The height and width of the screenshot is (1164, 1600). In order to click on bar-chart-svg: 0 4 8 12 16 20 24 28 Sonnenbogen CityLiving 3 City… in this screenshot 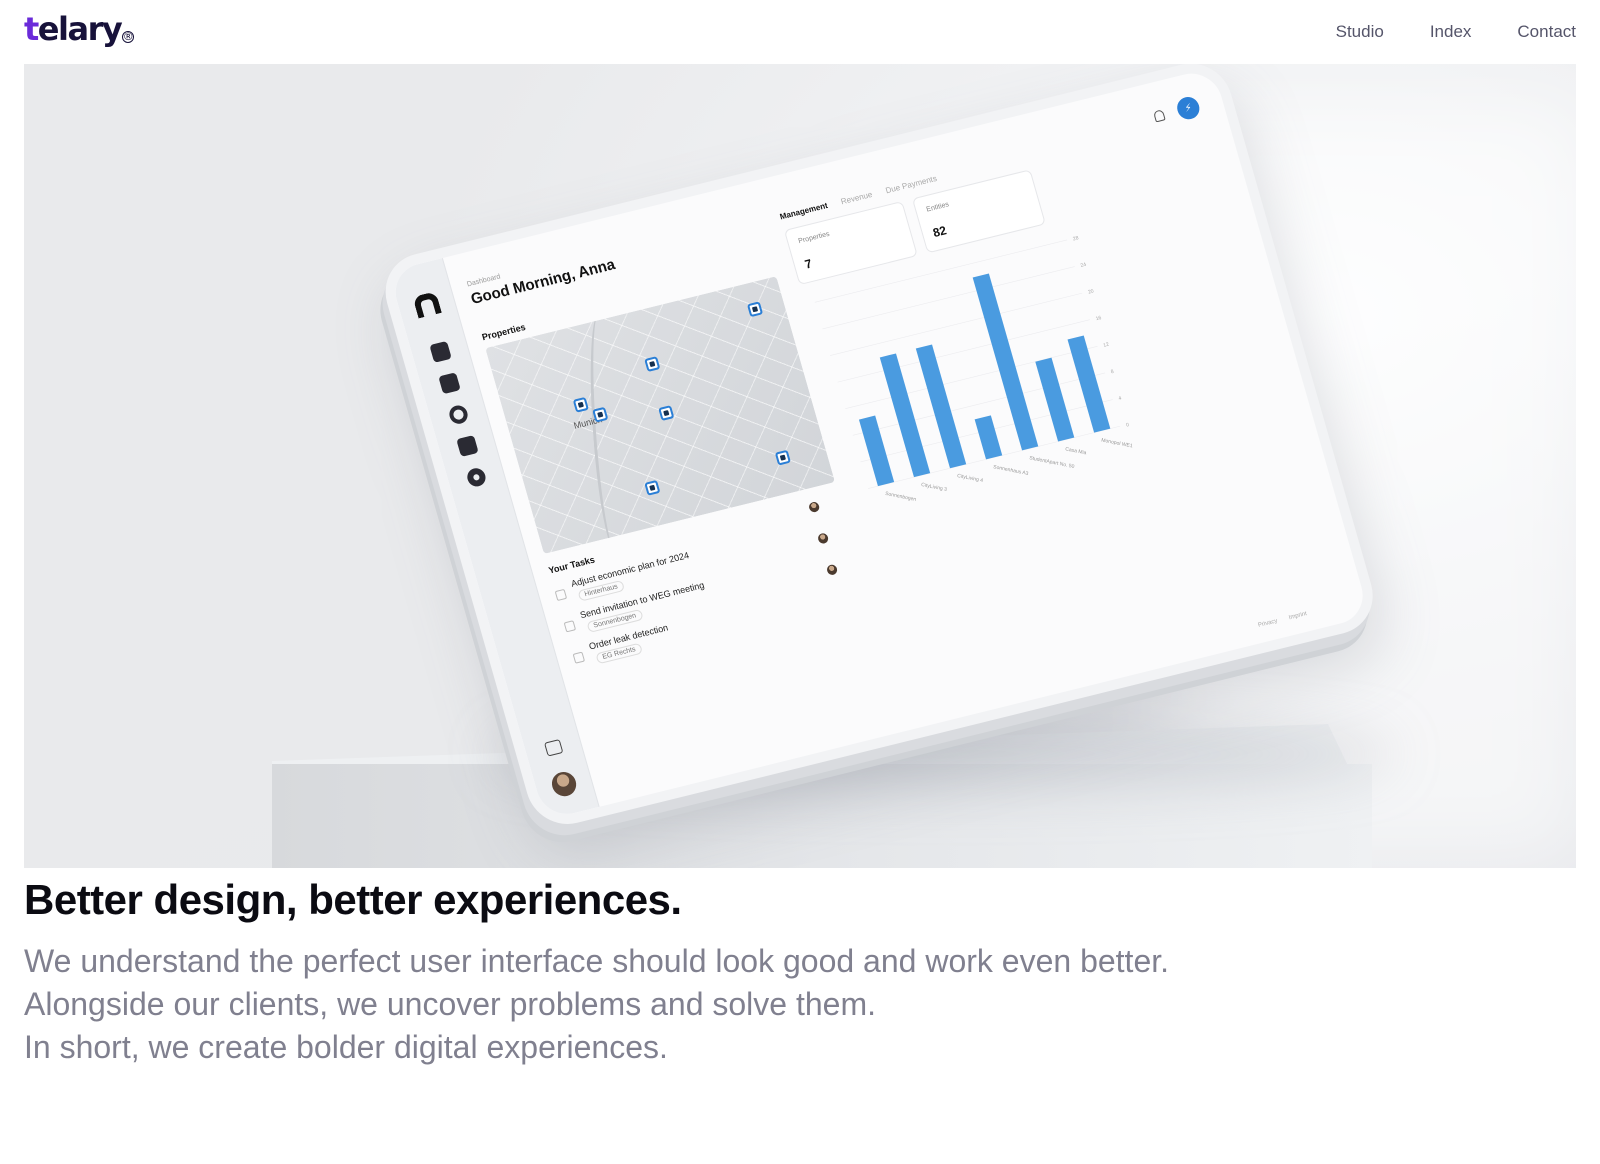, I will do `click(973, 369)`.